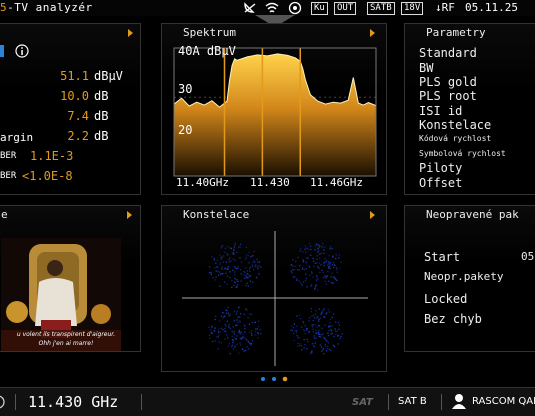 The width and height of the screenshot is (535, 416). Describe the element at coordinates (22, 51) in the screenshot. I see `info-icon` at that location.